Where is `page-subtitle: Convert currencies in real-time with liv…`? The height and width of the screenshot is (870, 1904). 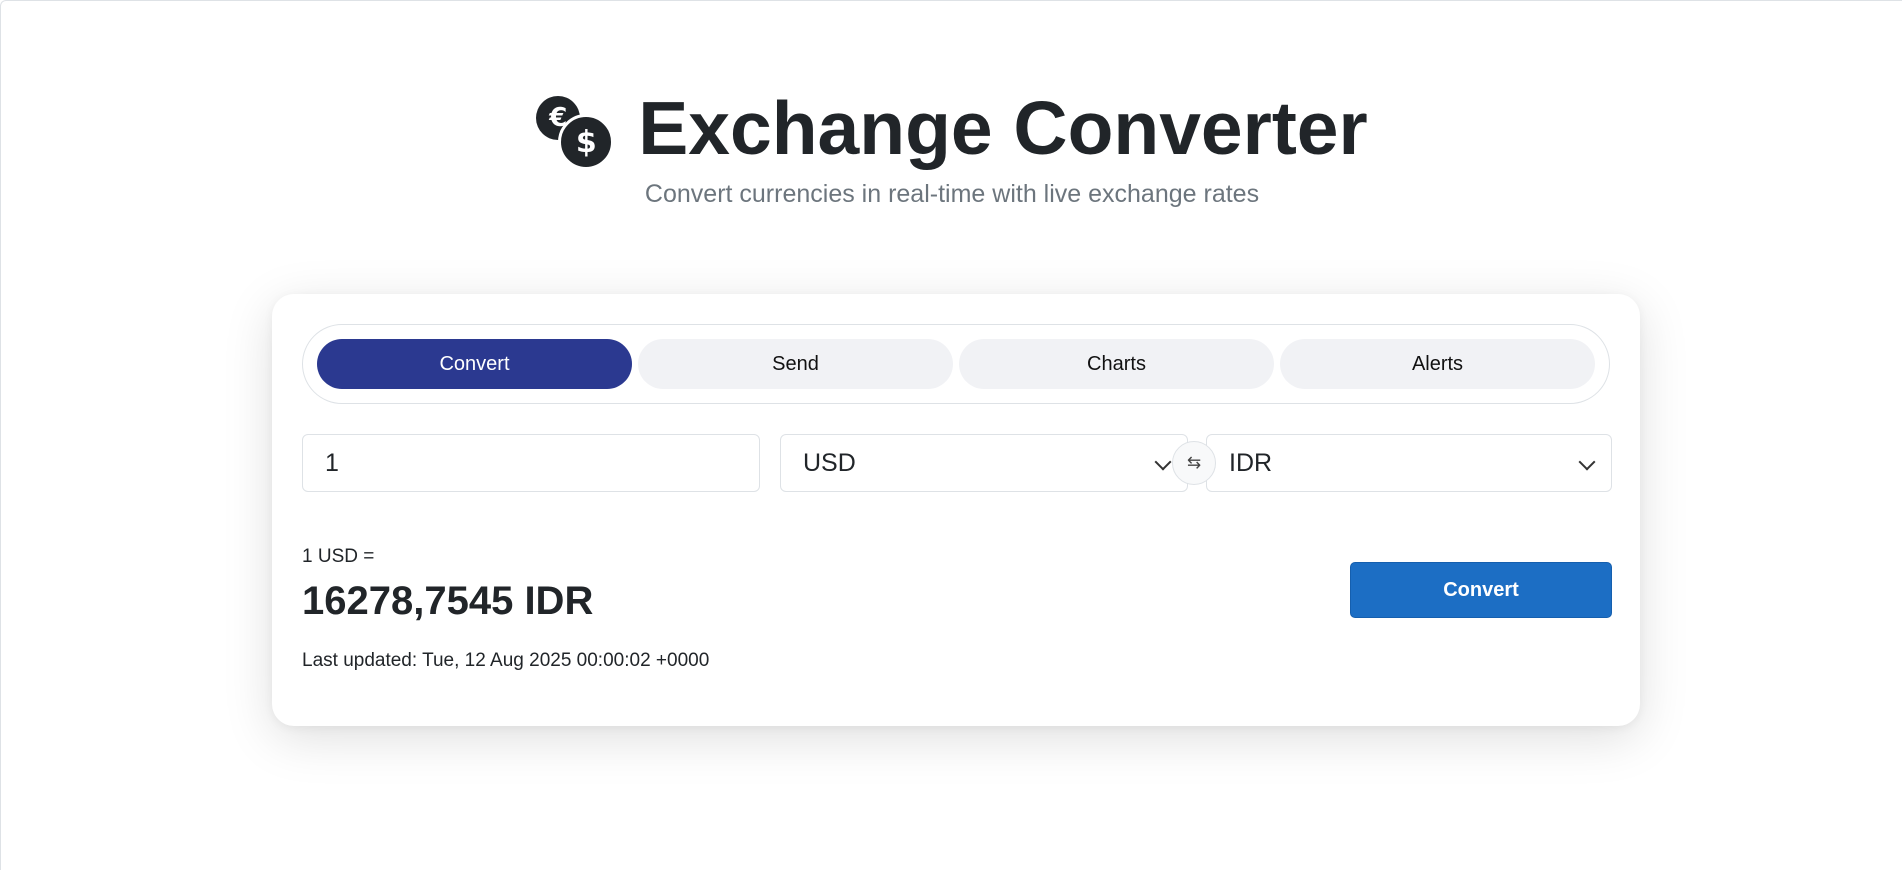 page-subtitle: Convert currencies in real-time with liv… is located at coordinates (952, 194).